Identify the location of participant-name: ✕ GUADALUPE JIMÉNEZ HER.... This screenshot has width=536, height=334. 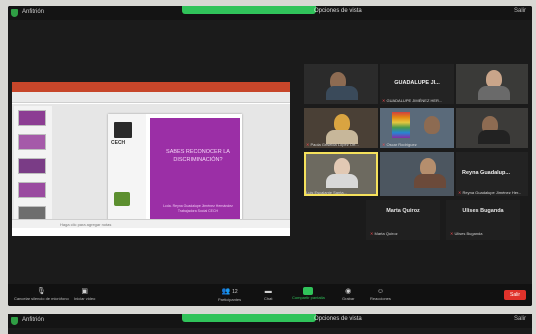
(412, 100).